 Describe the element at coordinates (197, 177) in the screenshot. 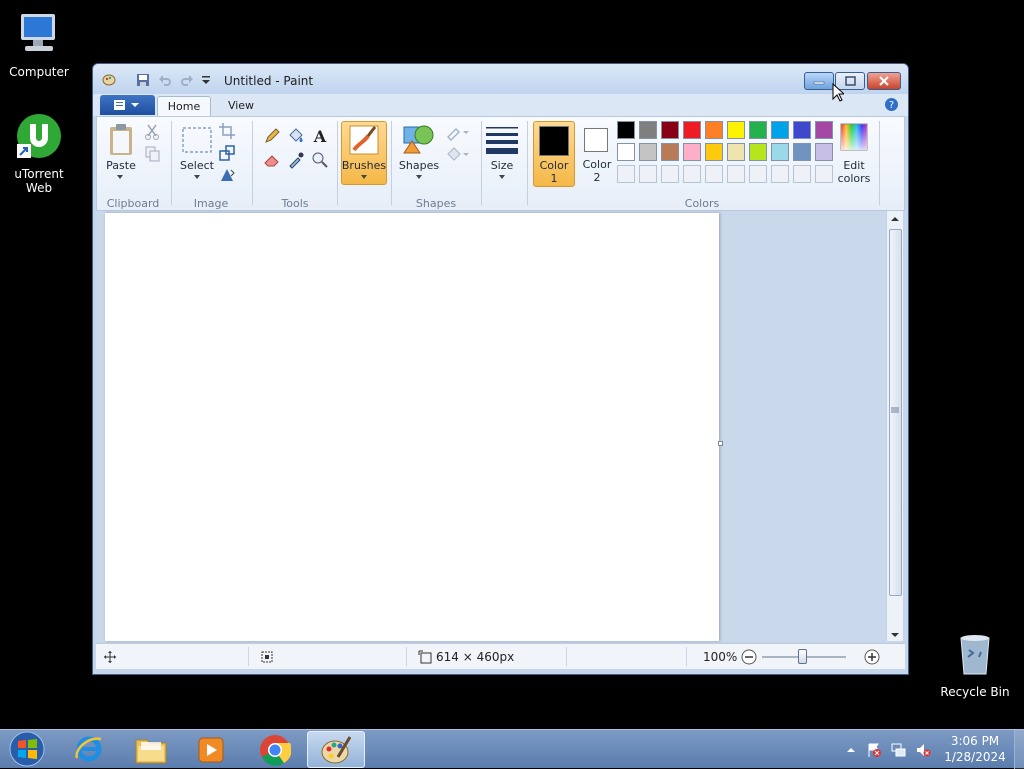

I see `select-dropdown-icon` at that location.